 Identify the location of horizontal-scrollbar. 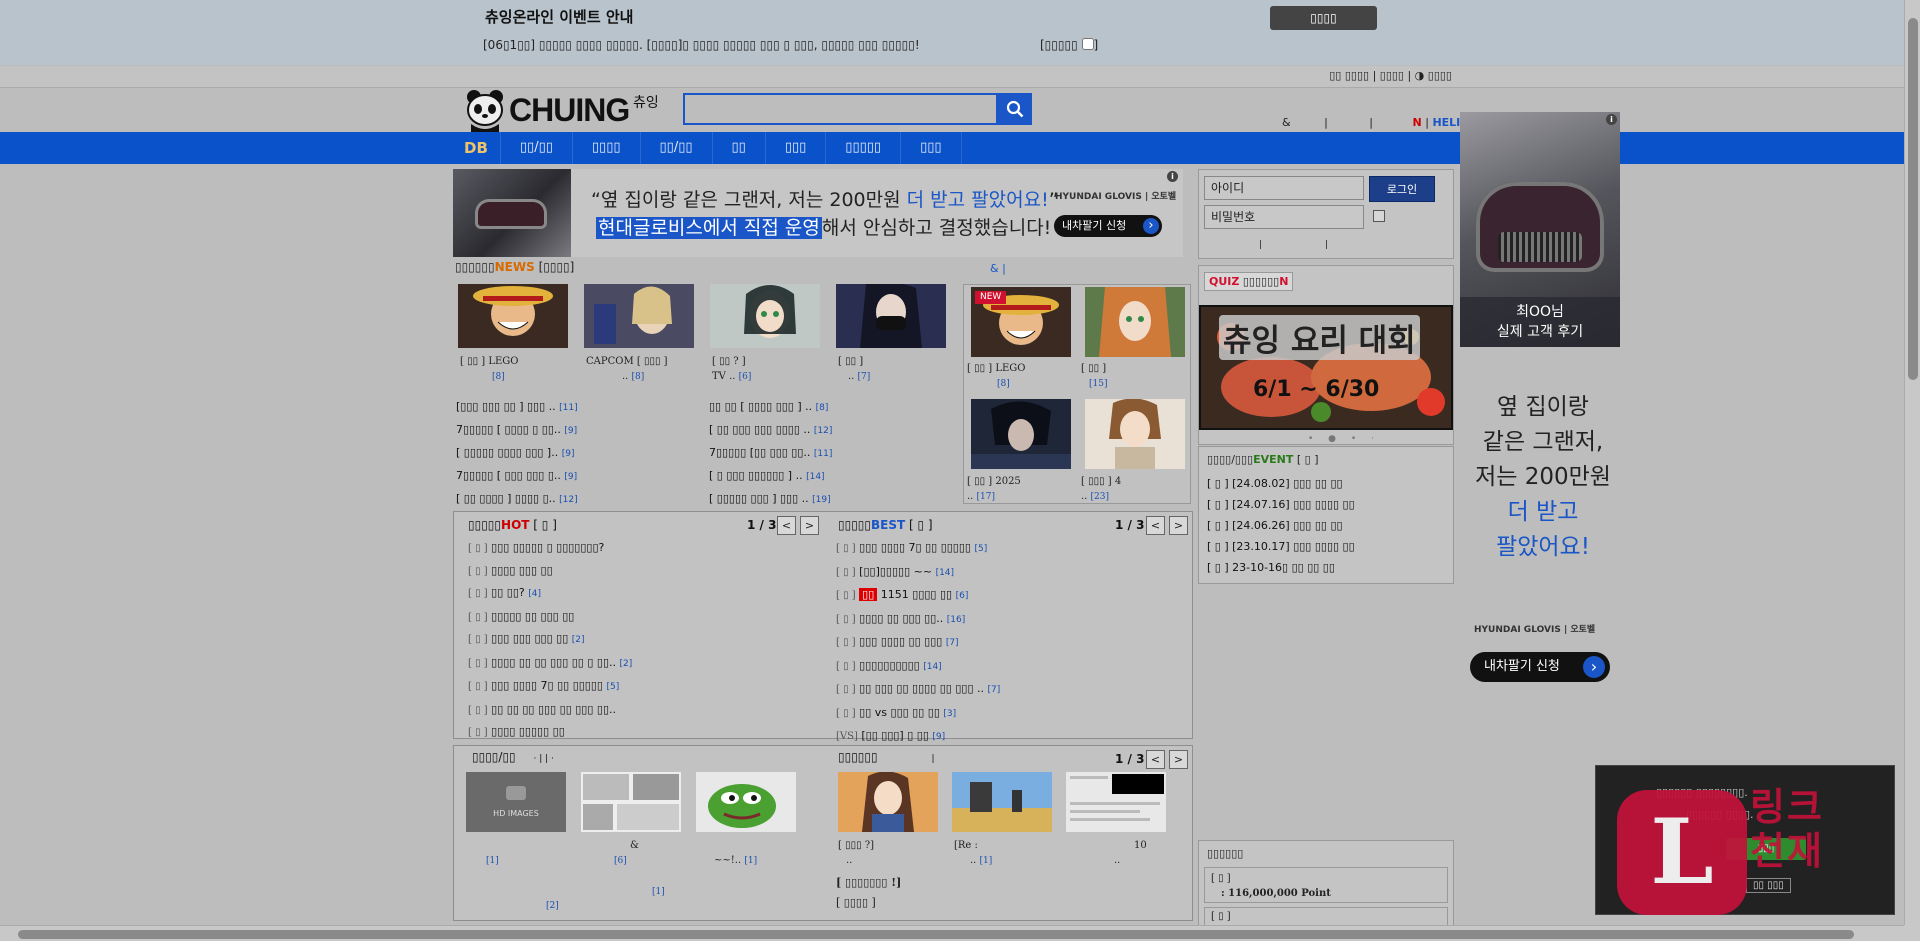
(952, 933).